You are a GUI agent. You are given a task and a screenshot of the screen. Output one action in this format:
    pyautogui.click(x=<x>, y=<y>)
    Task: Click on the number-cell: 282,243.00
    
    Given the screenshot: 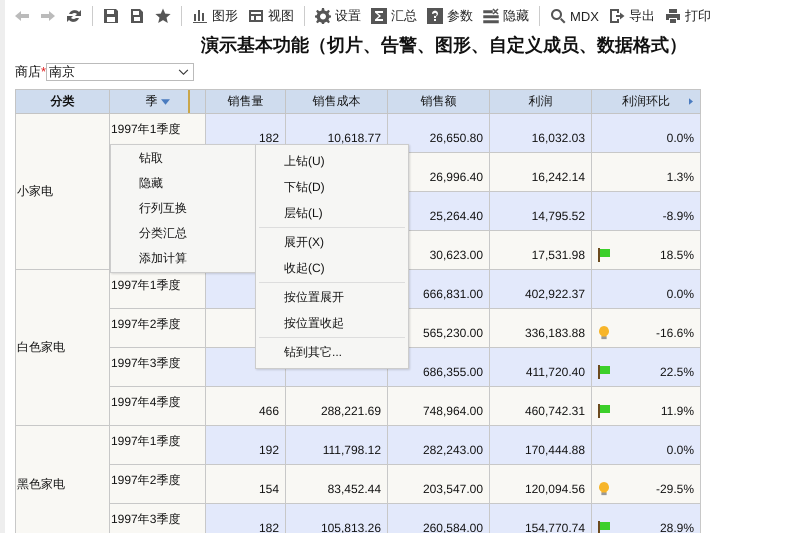 What is the action you would take?
    pyautogui.click(x=452, y=450)
    